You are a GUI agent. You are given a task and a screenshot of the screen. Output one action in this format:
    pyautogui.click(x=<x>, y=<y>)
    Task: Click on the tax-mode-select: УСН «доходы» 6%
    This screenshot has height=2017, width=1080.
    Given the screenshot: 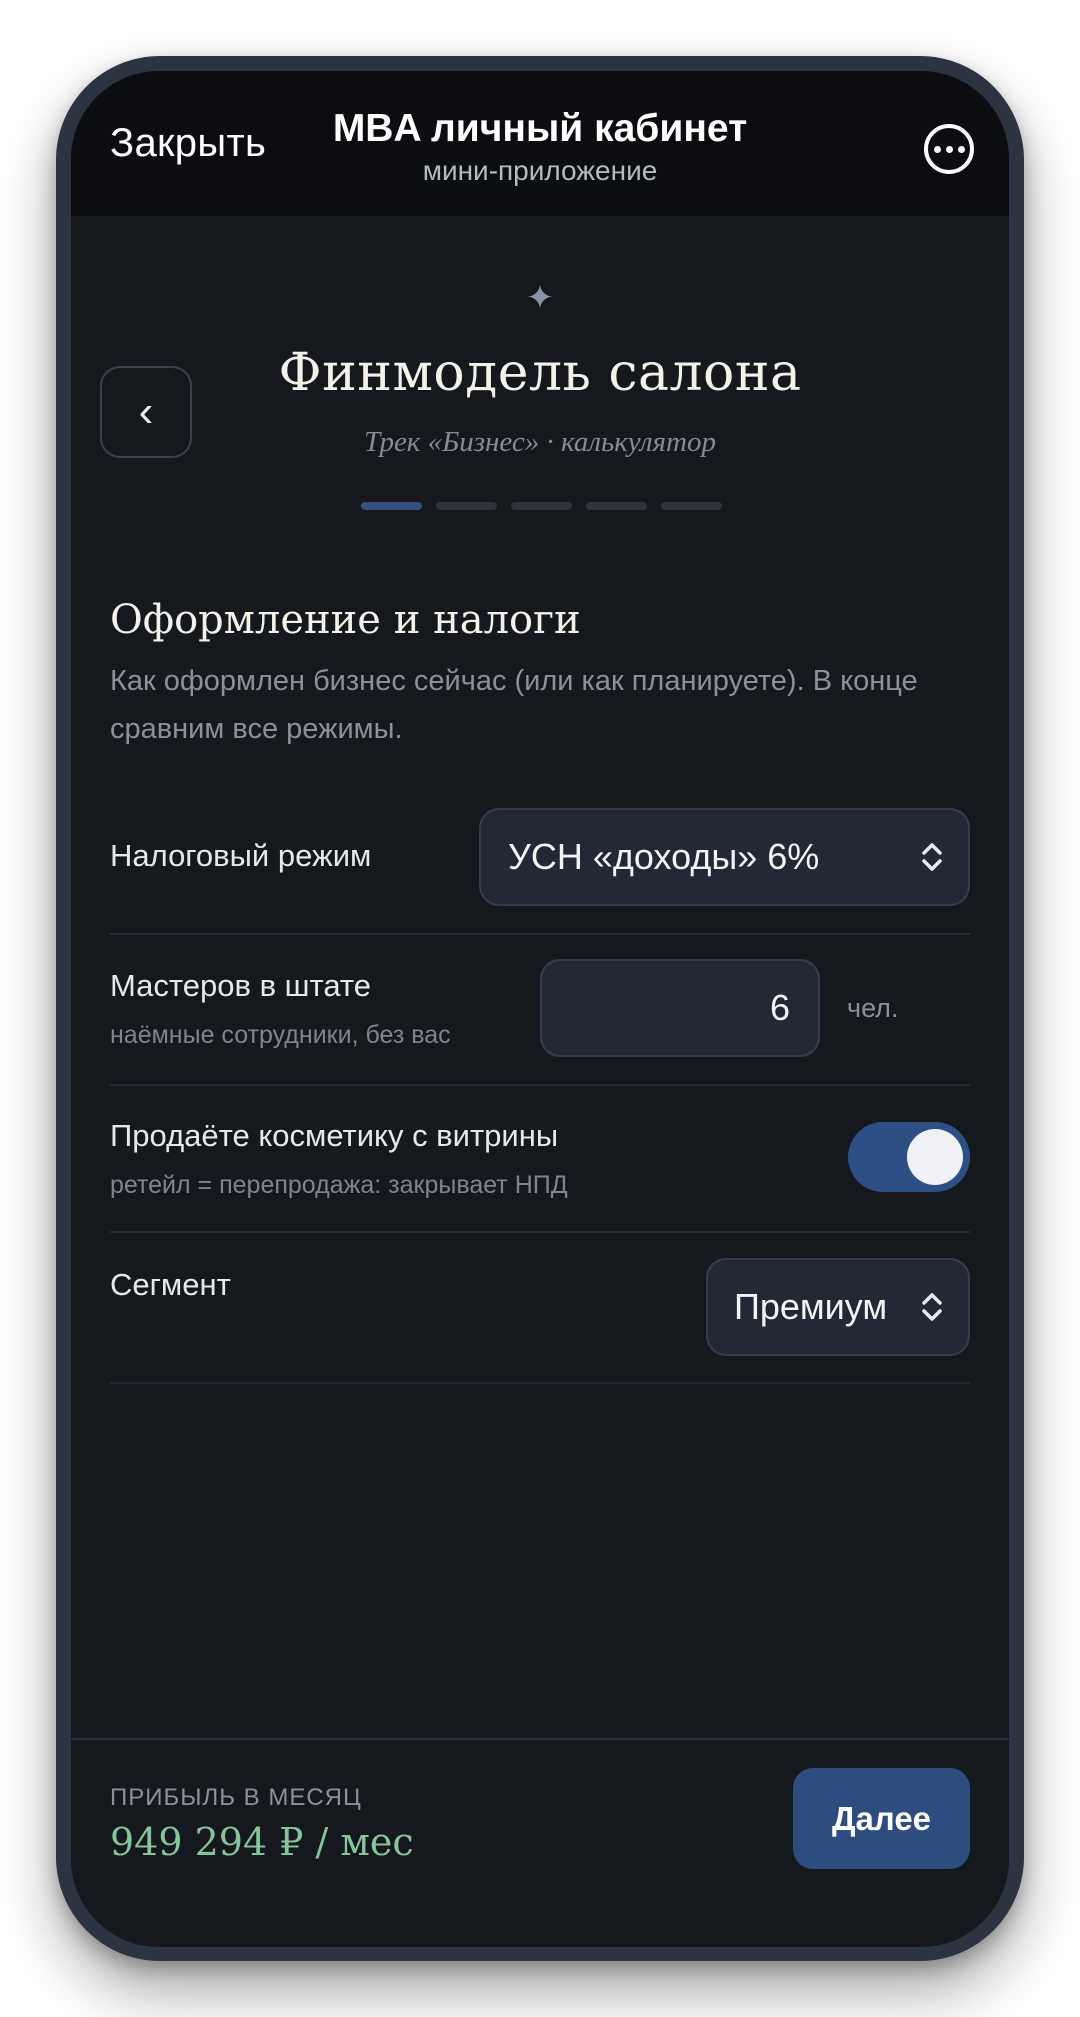 What is the action you would take?
    pyautogui.click(x=724, y=857)
    